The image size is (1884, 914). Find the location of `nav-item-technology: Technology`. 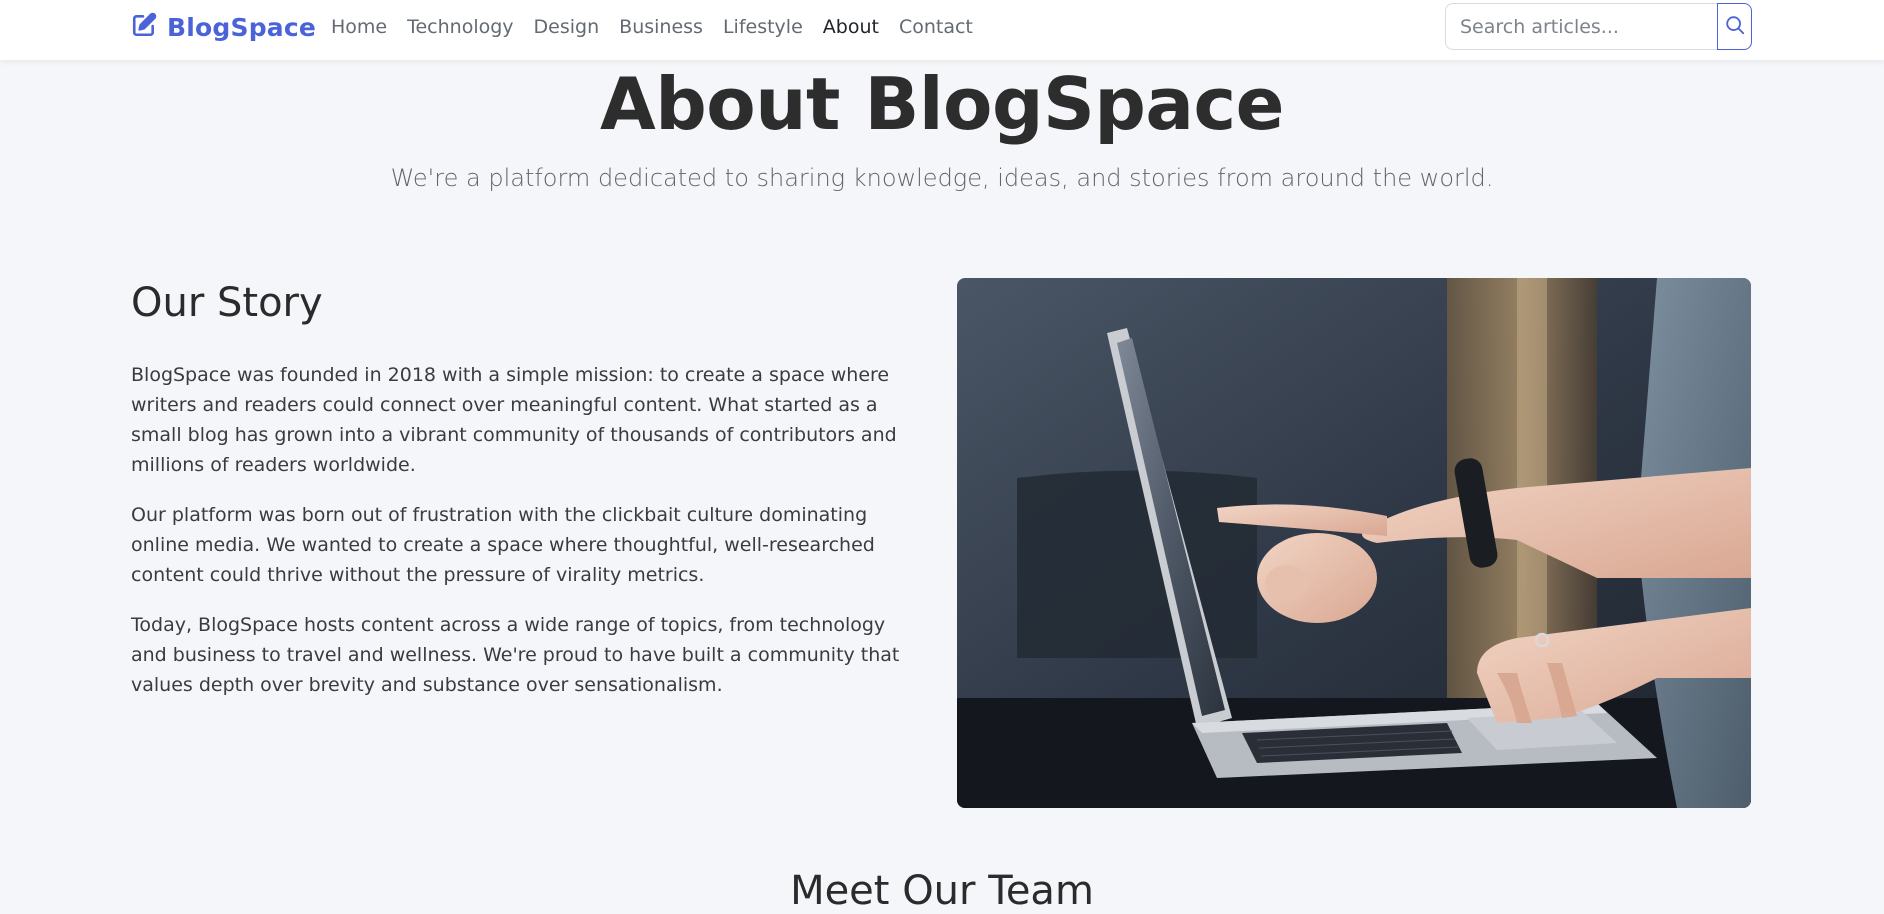

nav-item-technology: Technology is located at coordinates (460, 27).